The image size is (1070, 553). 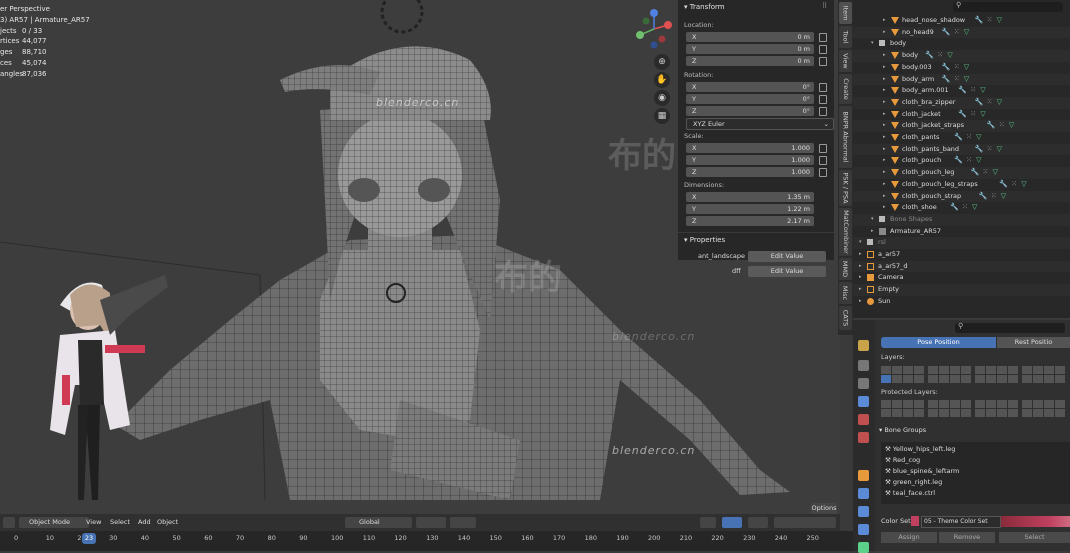 What do you see at coordinates (938, 342) in the screenshot?
I see `pose-position-button: Pose Position` at bounding box center [938, 342].